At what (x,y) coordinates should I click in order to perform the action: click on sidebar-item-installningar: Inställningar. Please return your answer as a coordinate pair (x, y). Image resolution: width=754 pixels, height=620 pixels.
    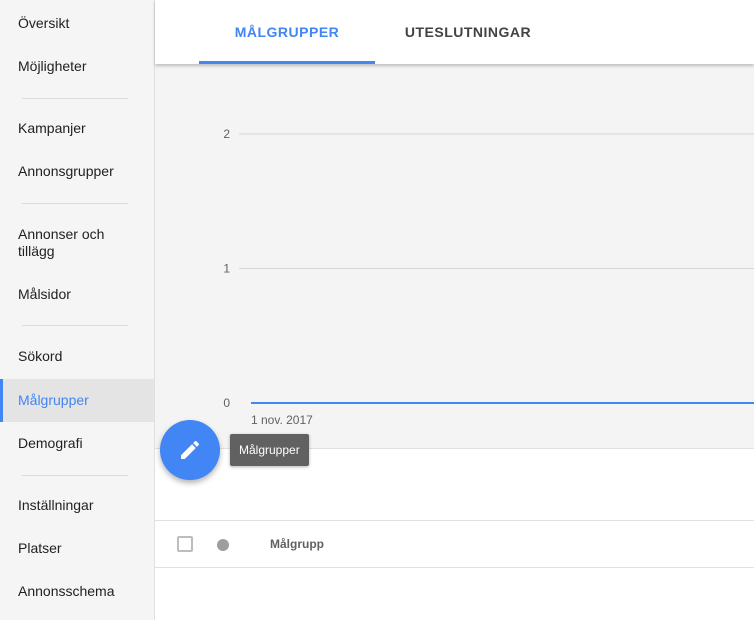
    Looking at the image, I should click on (77, 505).